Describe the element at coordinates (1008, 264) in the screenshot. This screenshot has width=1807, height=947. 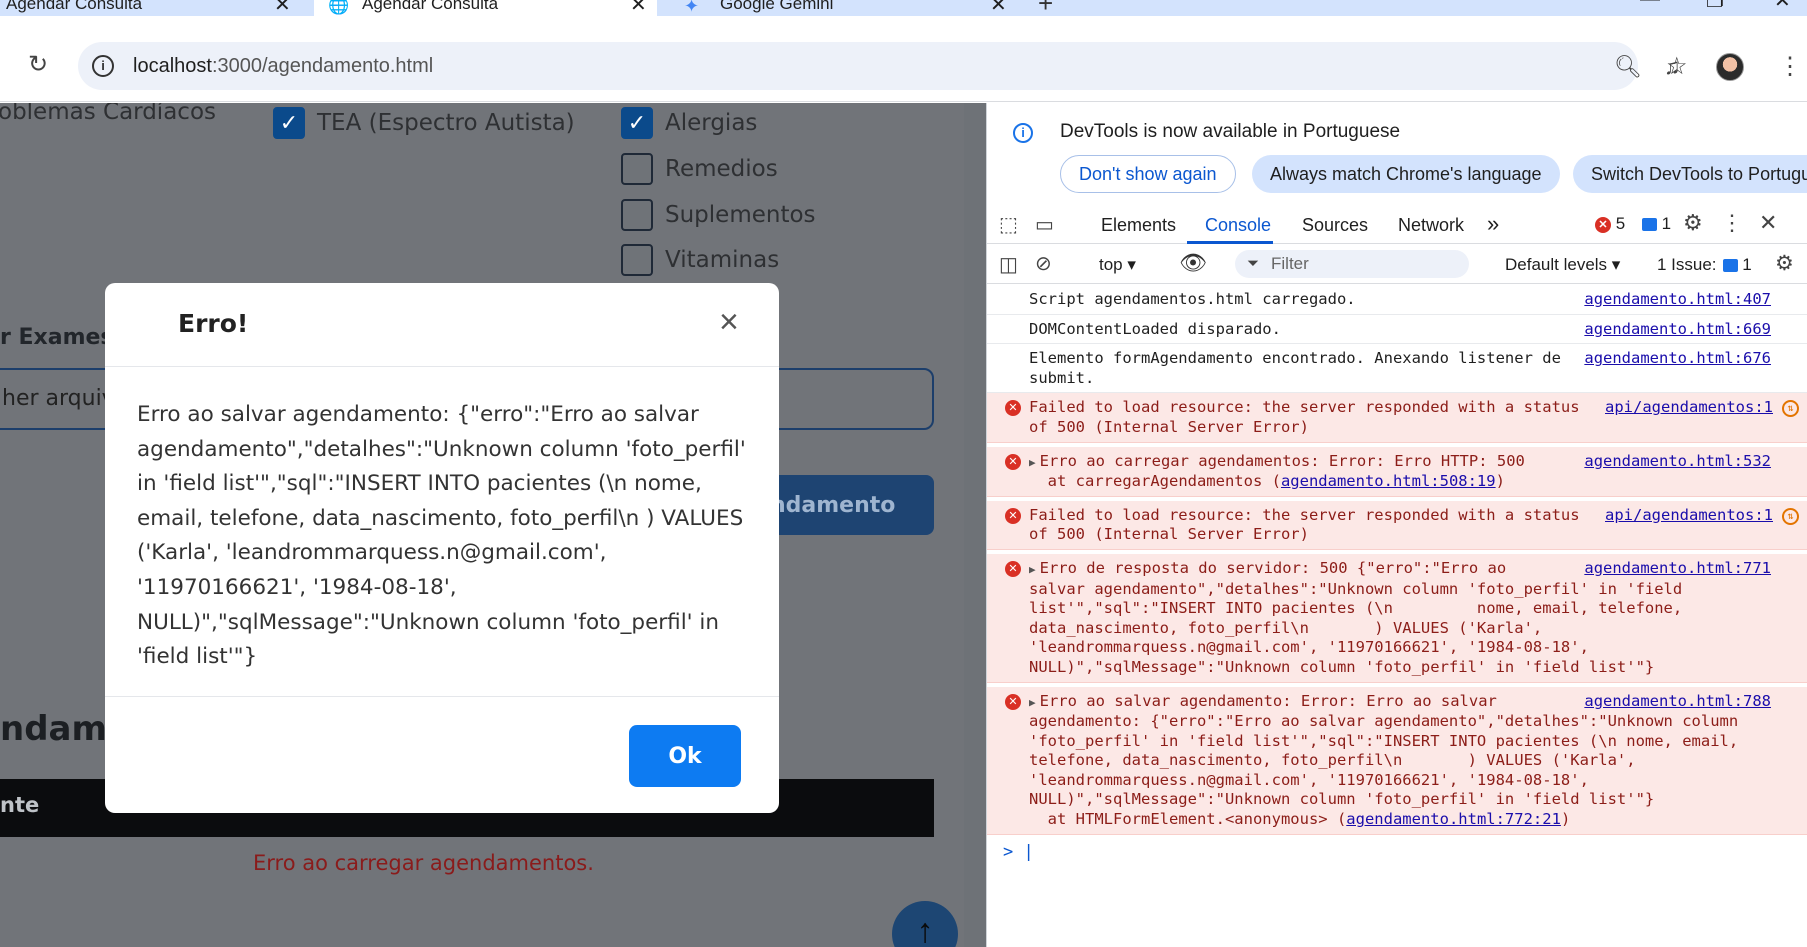
I see `sidebar-toggle-icon: ◫` at that location.